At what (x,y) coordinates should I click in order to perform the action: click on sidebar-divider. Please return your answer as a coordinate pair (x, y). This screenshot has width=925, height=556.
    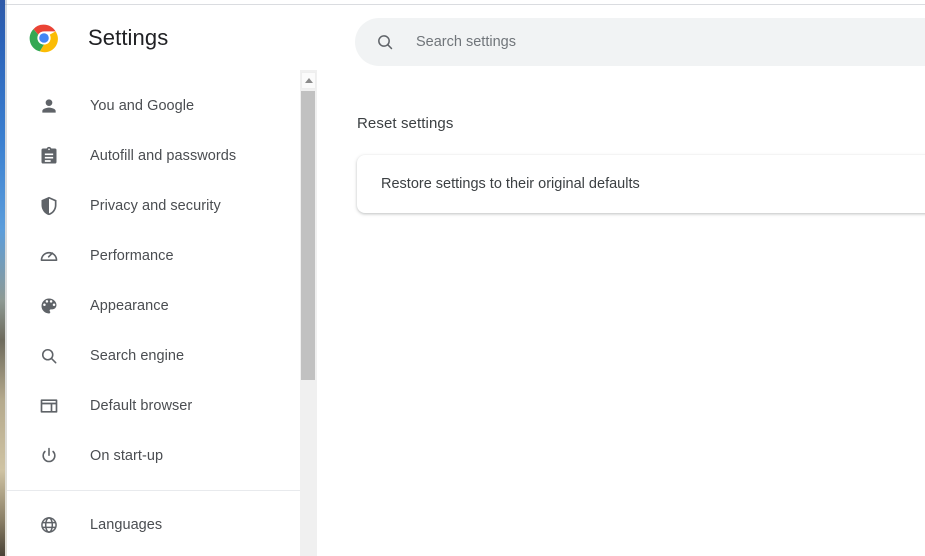
    Looking at the image, I should click on (153, 490).